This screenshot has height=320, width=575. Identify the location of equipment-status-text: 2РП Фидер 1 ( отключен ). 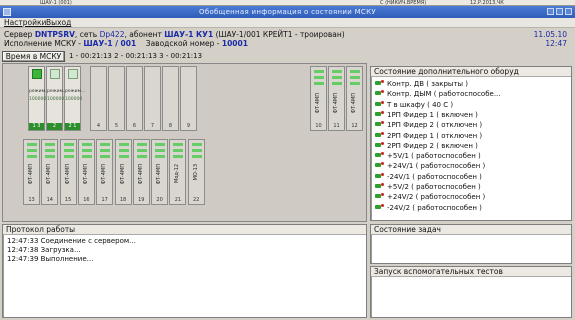
(435, 135).